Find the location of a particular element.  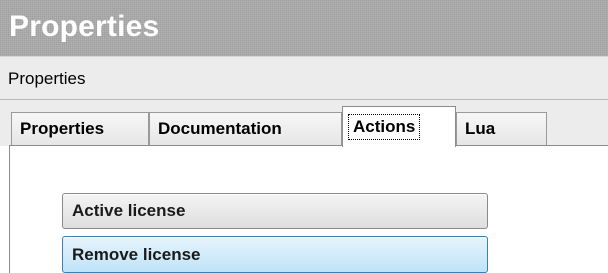

tab-lua-label: Lua is located at coordinates (480, 128).